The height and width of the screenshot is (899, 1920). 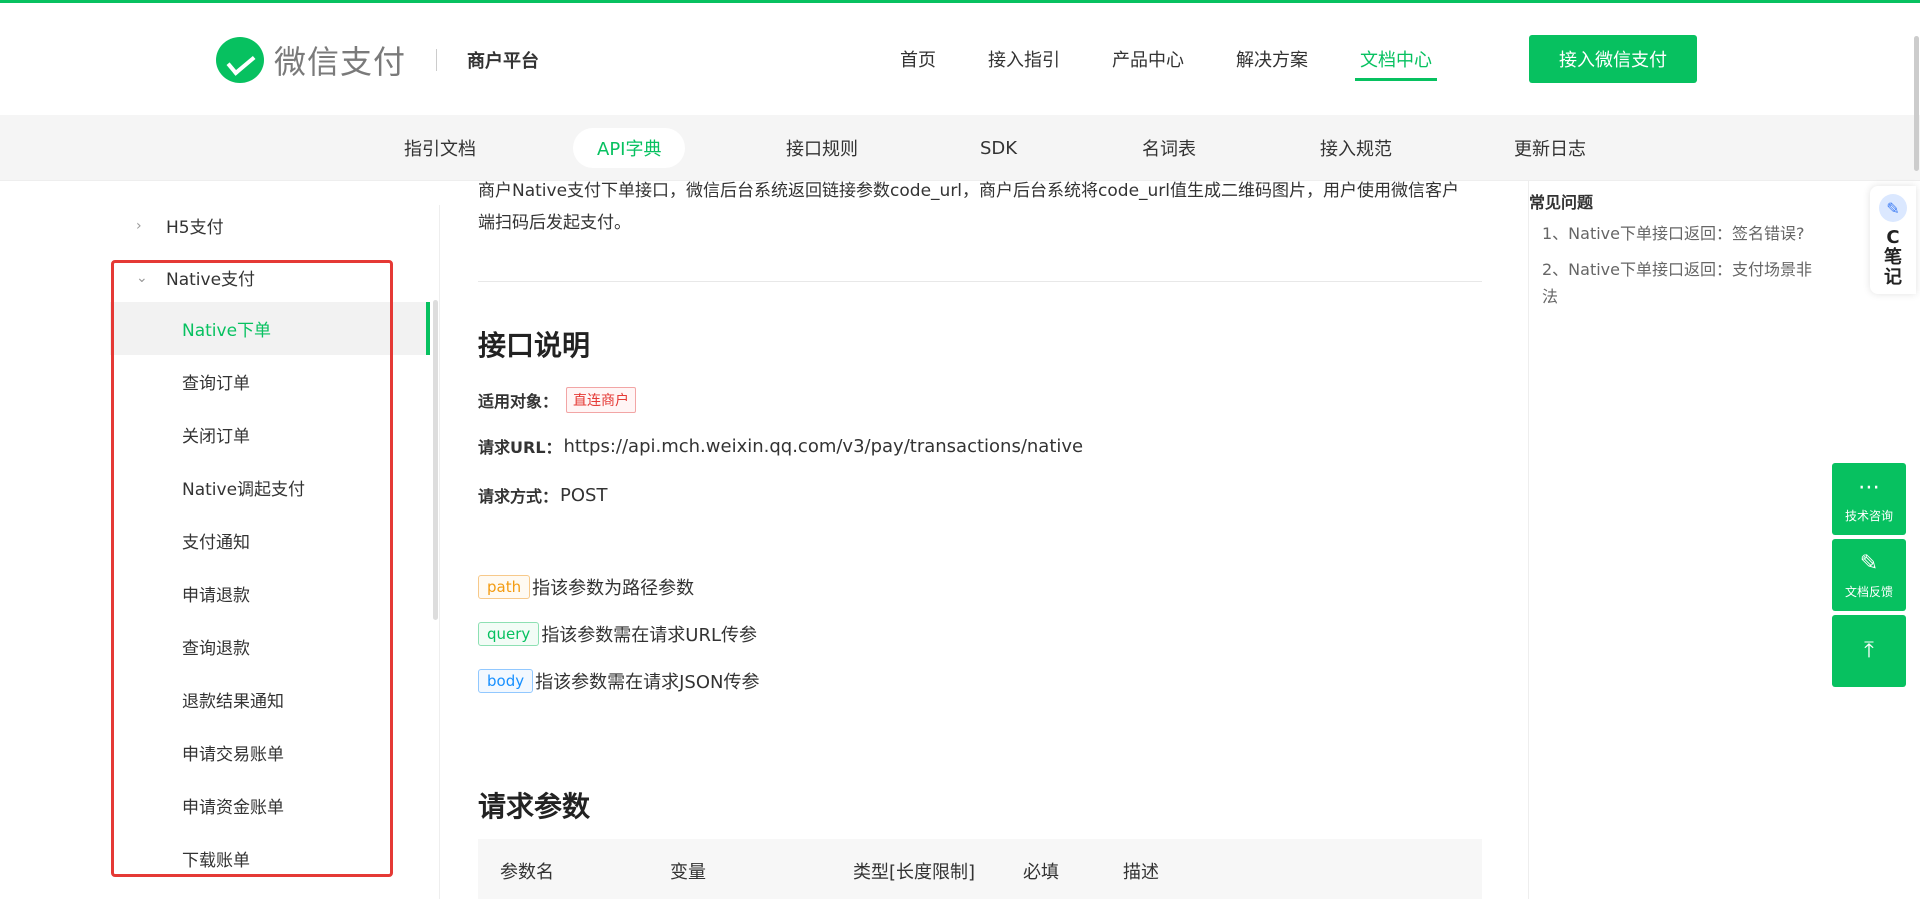 I want to click on param-legend-path: path 指该参数为路径参数, so click(x=586, y=587).